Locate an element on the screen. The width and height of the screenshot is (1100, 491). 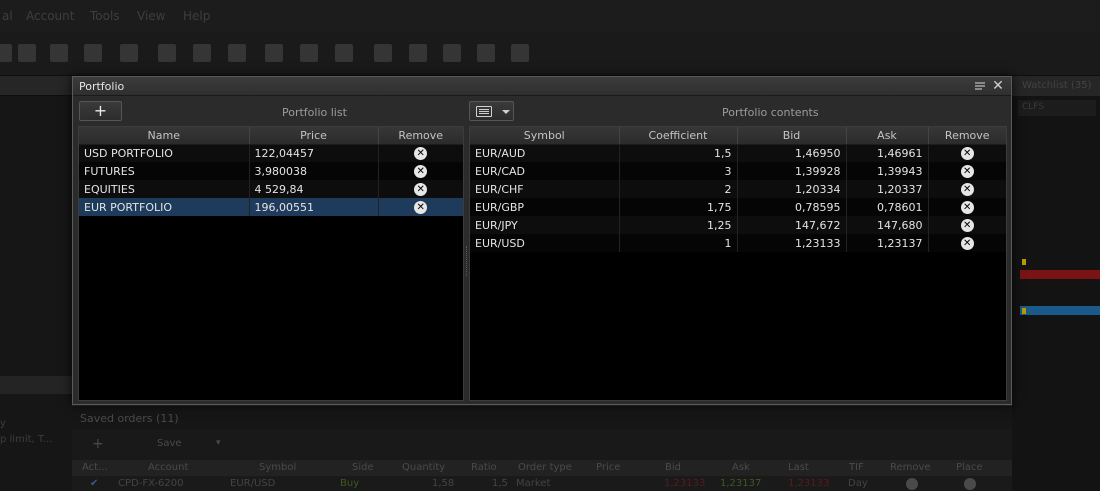
wrench-icon is located at coordinates (452, 53).